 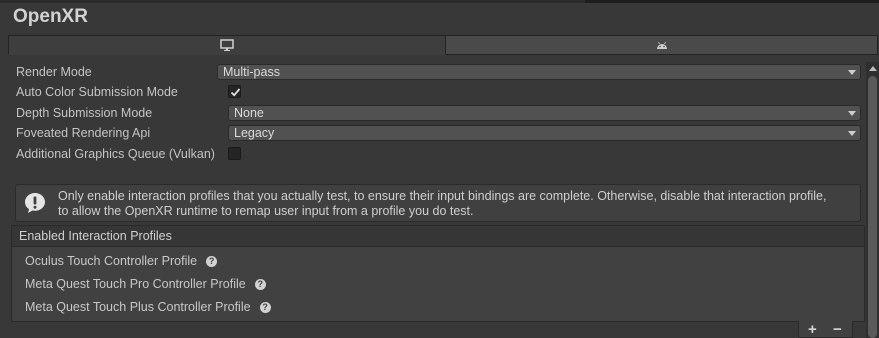 What do you see at coordinates (544, 133) in the screenshot?
I see `foveated-api-dropdown: Legacy` at bounding box center [544, 133].